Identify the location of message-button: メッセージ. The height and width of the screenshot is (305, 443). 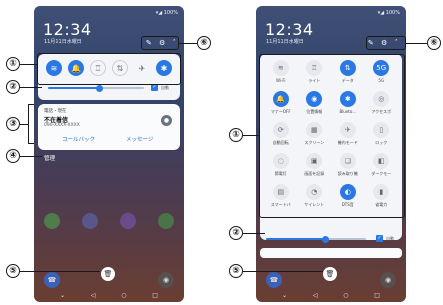
(139, 139).